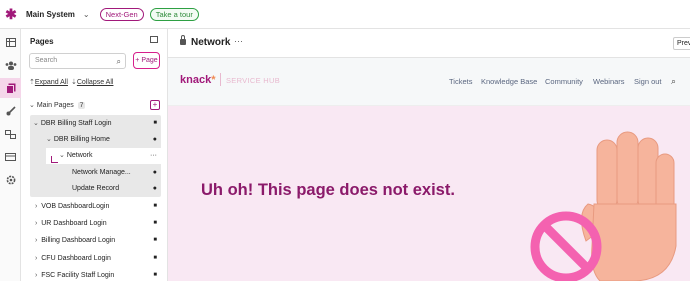 This screenshot has width=690, height=284. I want to click on main-pages-header: ⌄ Main Pages 7, so click(57, 105).